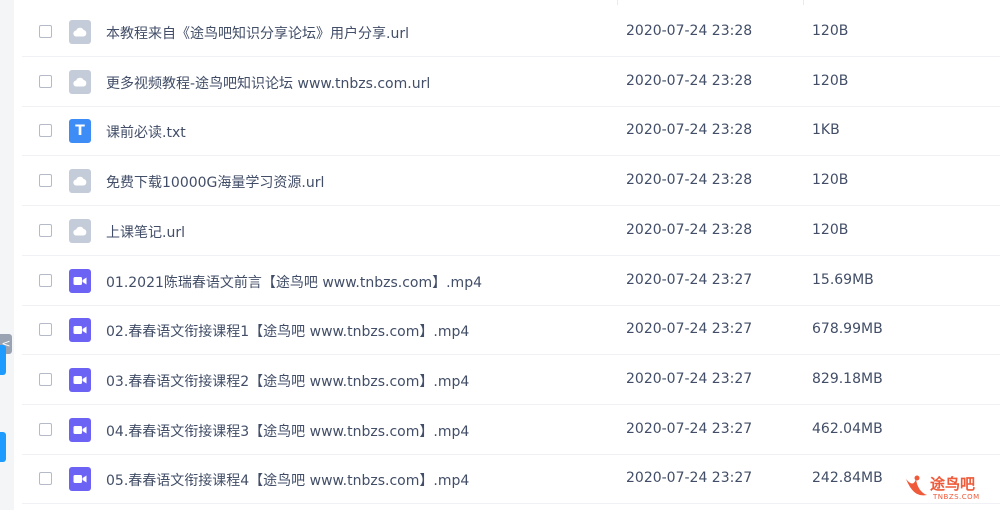 This screenshot has height=510, width=1000. What do you see at coordinates (511, 231) in the screenshot?
I see `file-row: 上课笔记.url 2020-07-24 23:28 120B` at bounding box center [511, 231].